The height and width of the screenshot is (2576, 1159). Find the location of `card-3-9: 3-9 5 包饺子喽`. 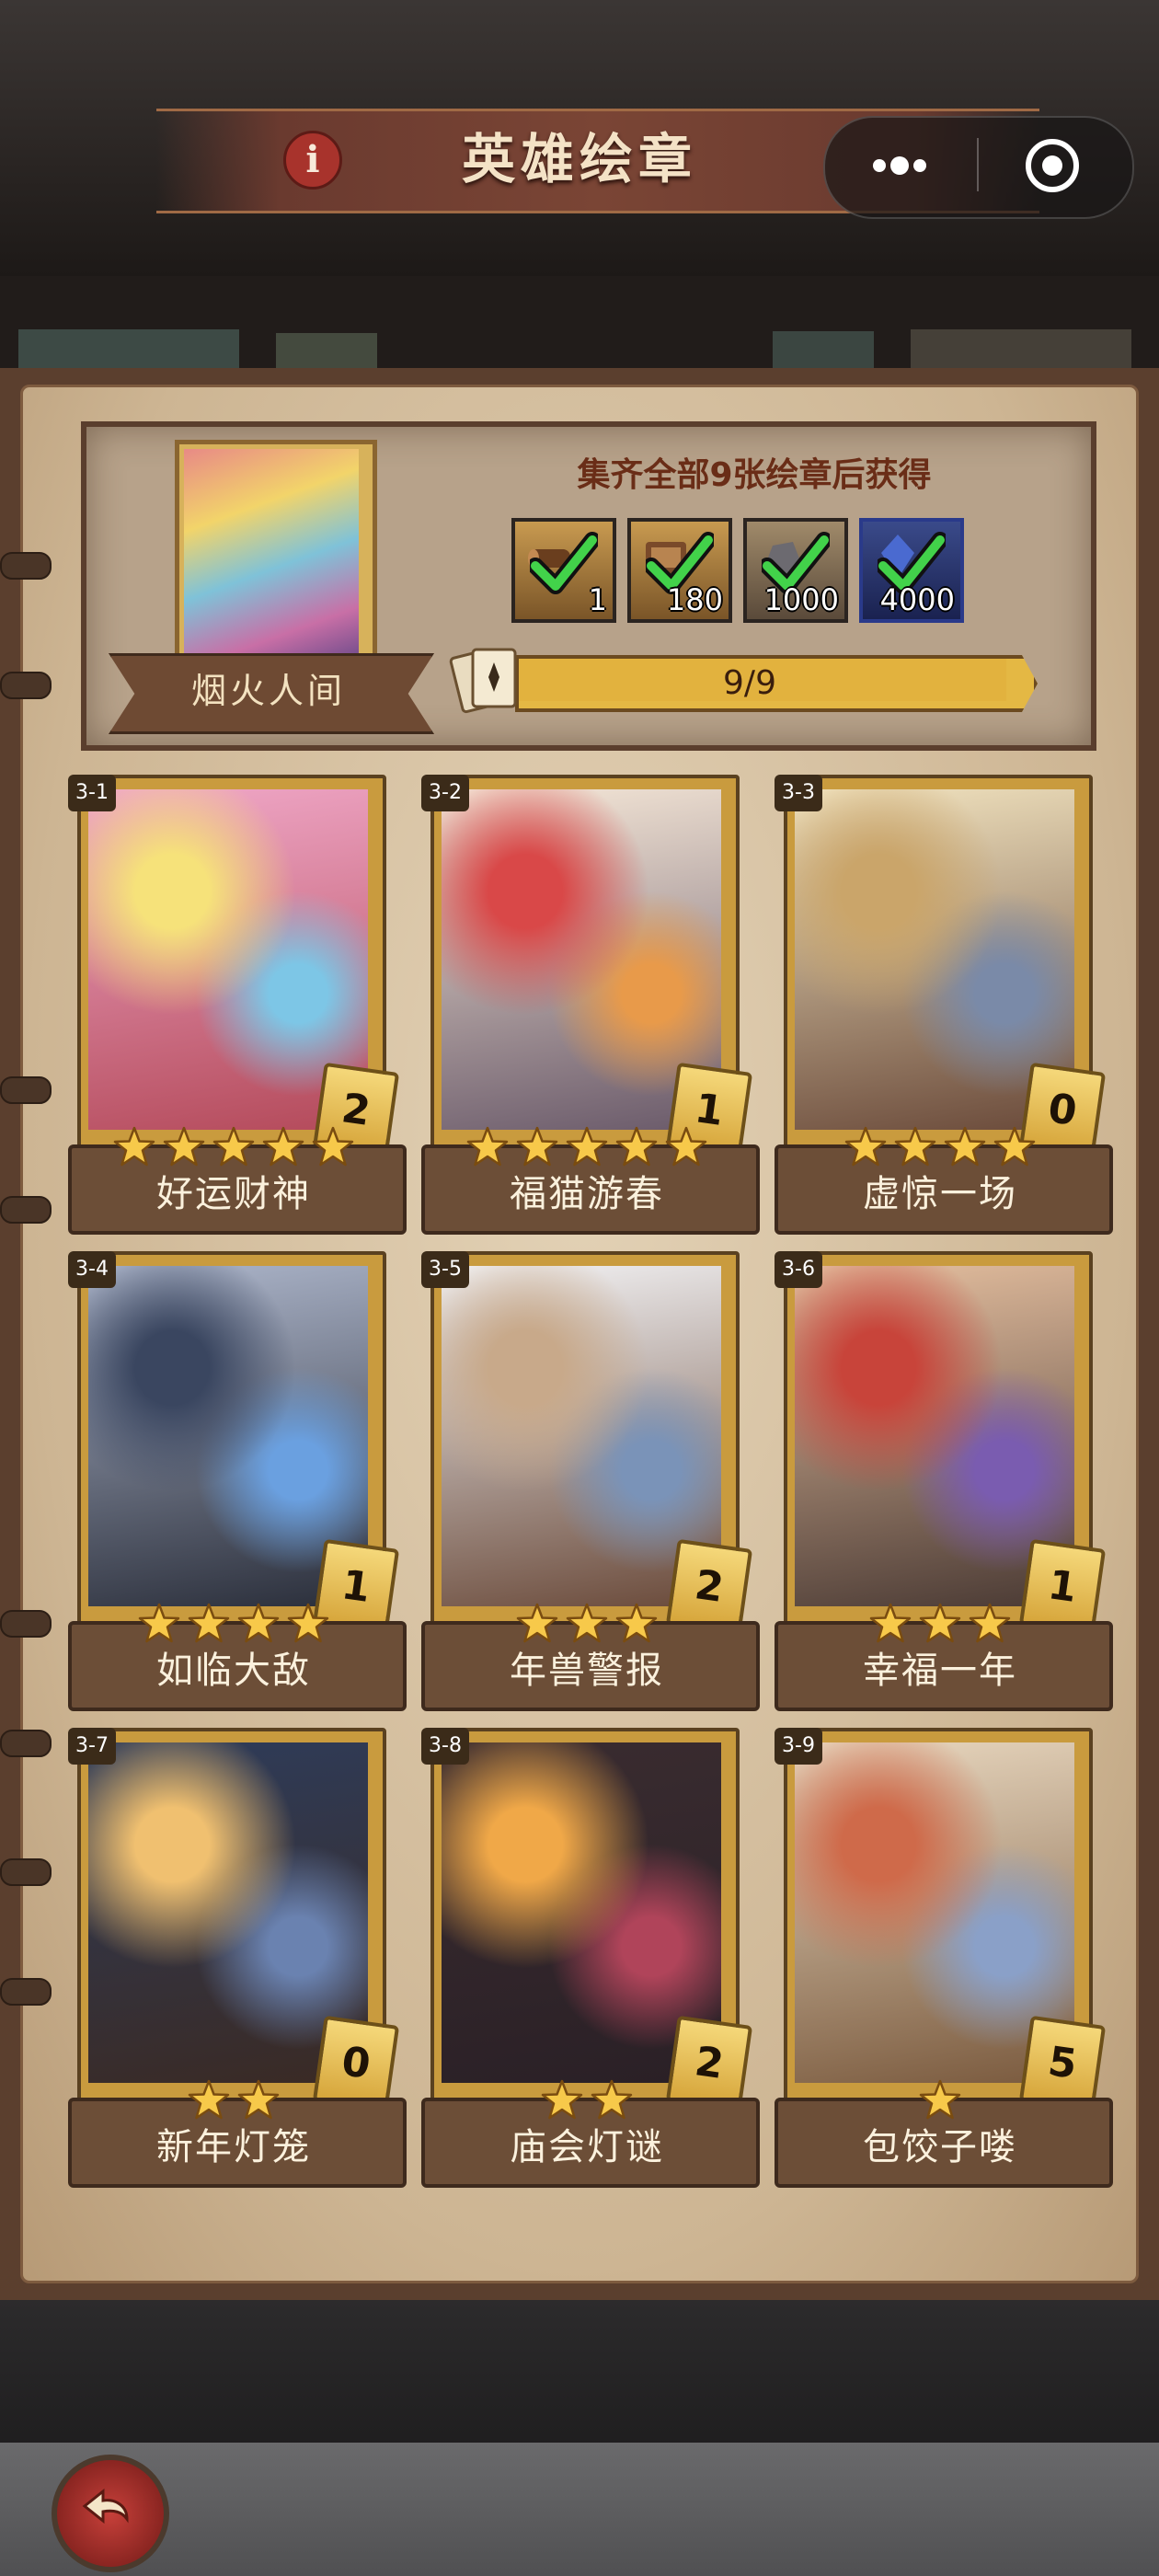

card-3-9: 3-9 5 包饺子喽 is located at coordinates (951, 1958).